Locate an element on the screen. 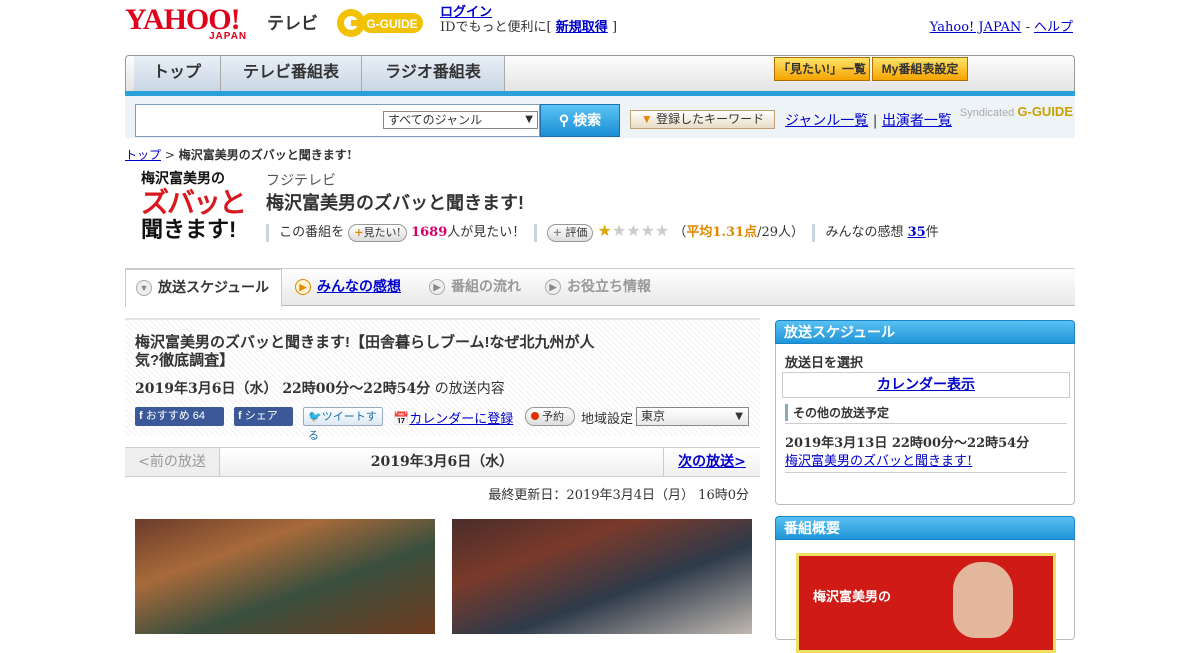 This screenshot has width=1200, height=653. genre-list-link: ジャンル一覧 is located at coordinates (826, 121).